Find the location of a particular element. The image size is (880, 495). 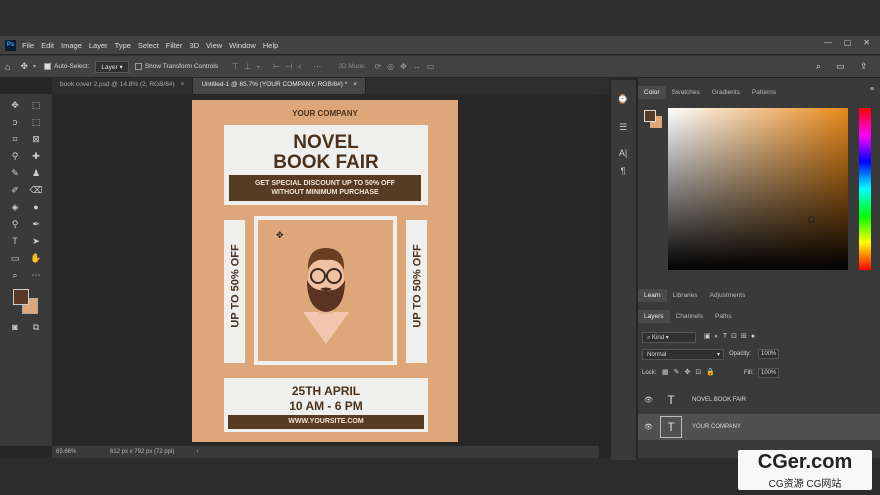

status-arrow-icon: › is located at coordinates (197, 452).